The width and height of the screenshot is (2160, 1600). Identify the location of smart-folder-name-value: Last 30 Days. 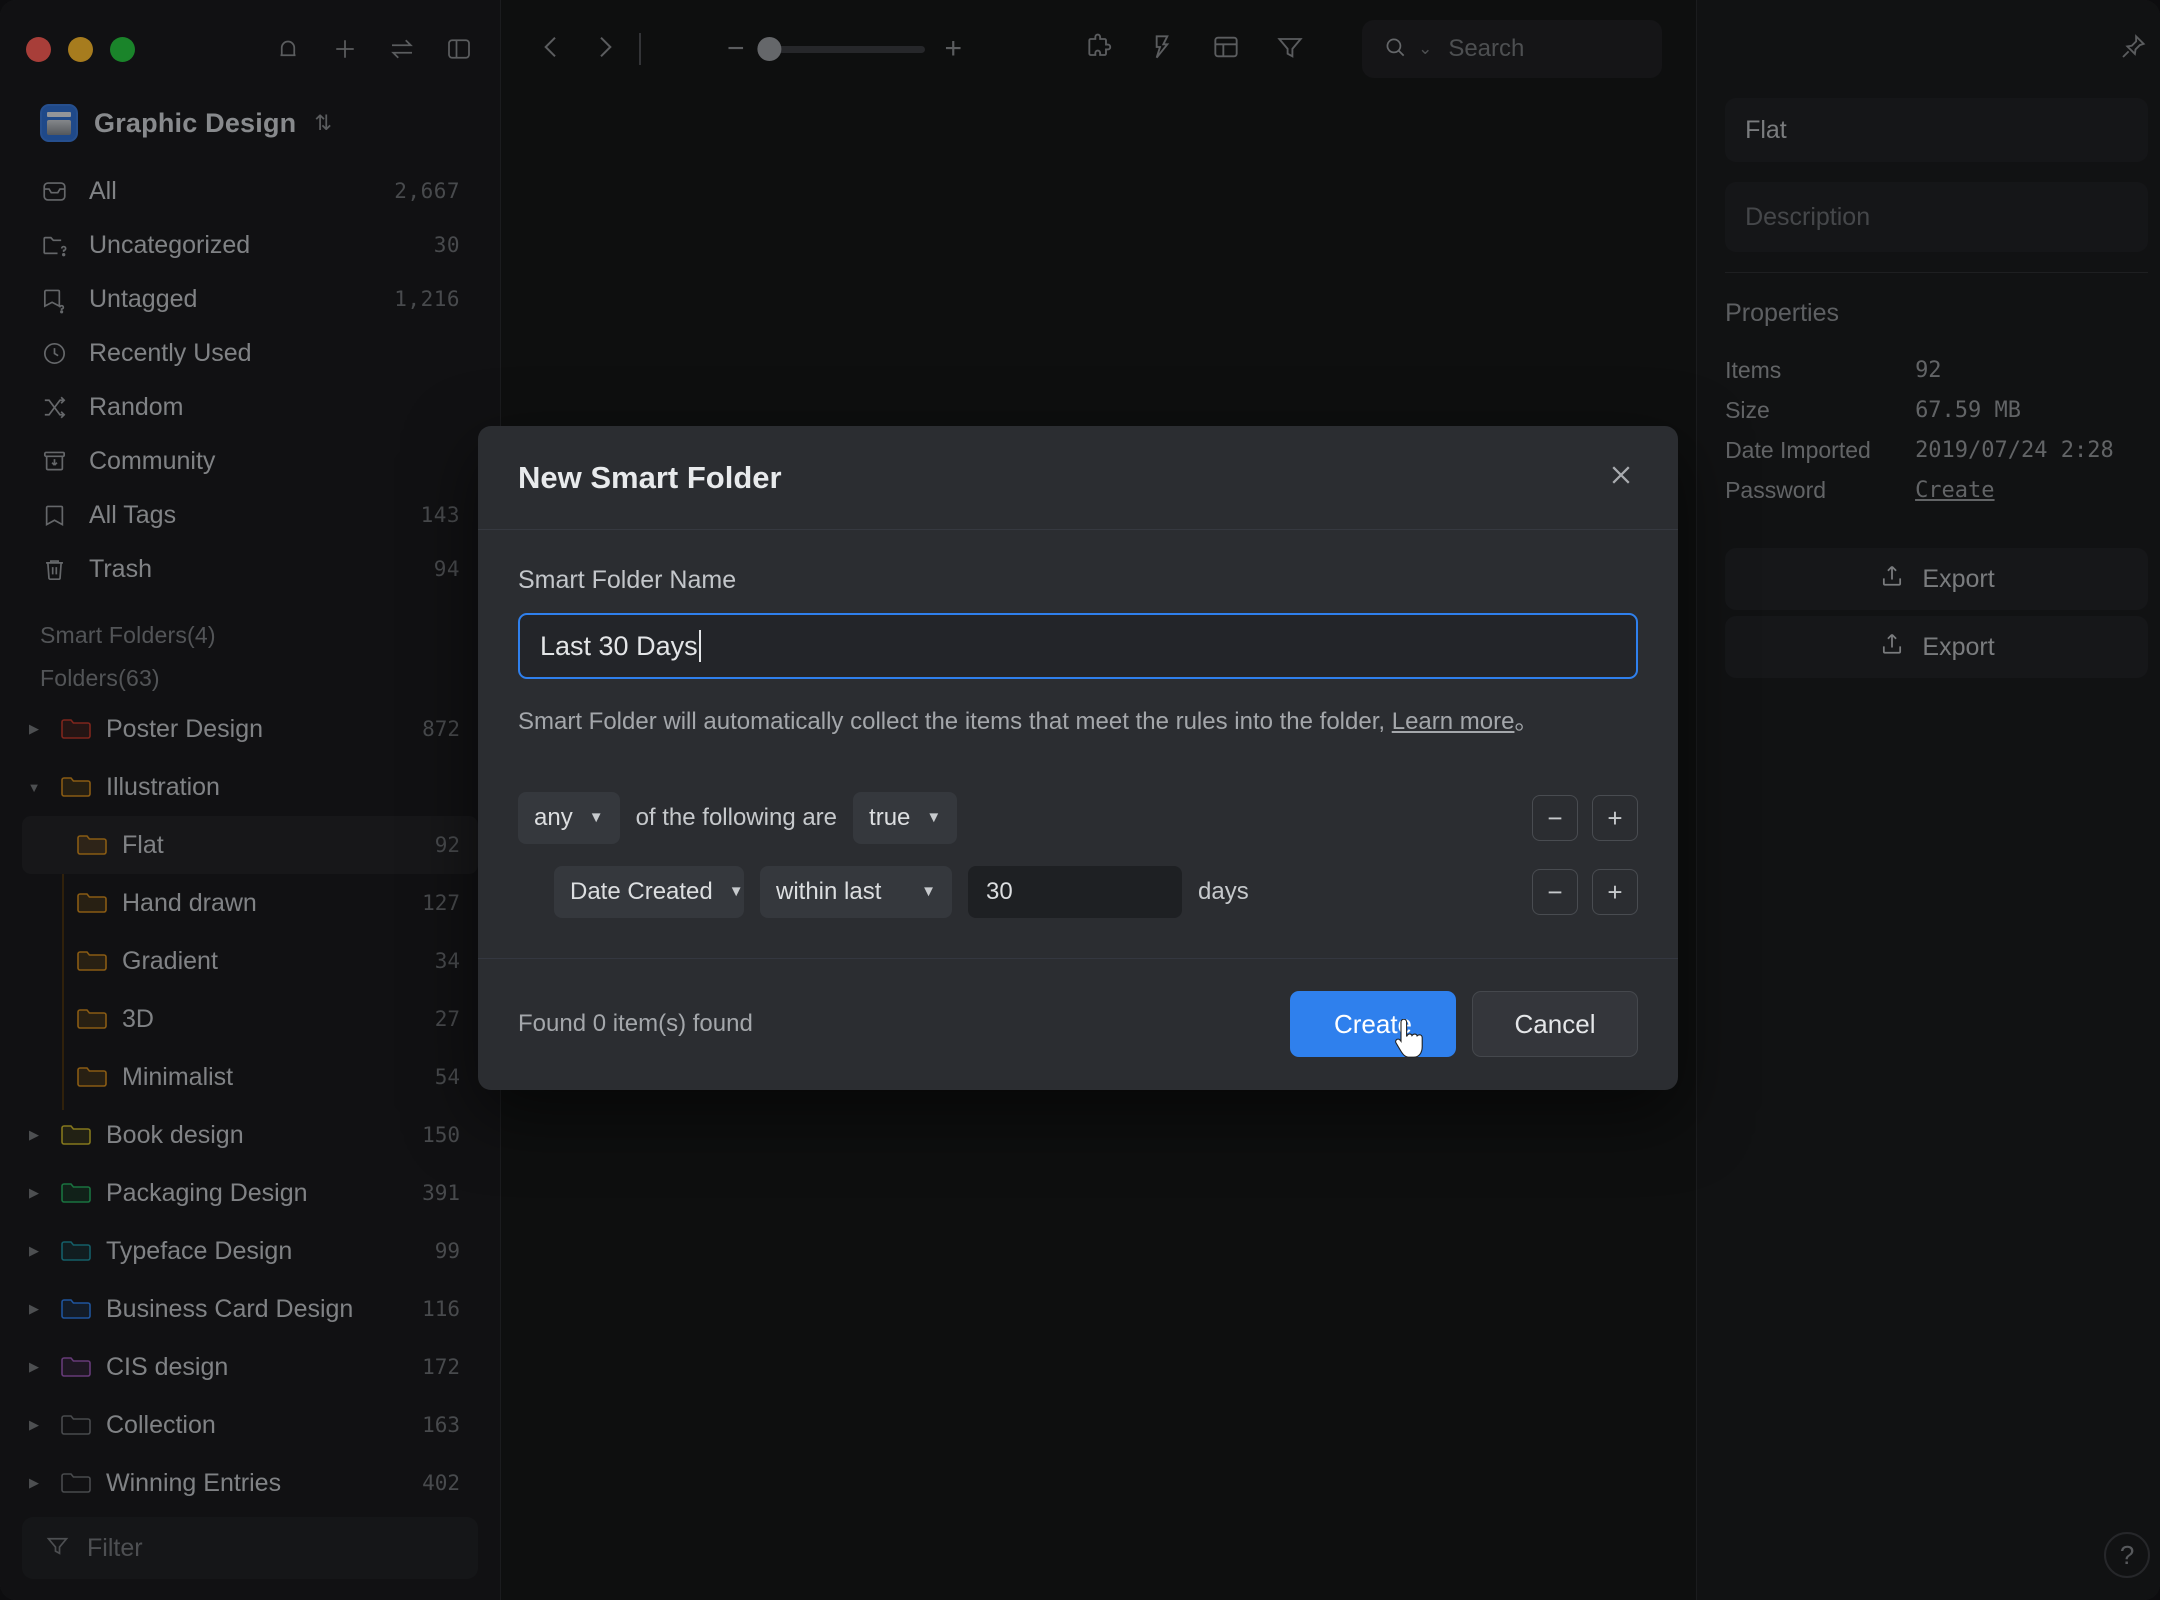
(619, 645).